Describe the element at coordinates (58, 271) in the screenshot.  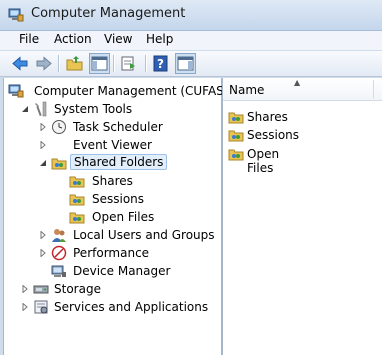
I see `device-manager-icon` at that location.